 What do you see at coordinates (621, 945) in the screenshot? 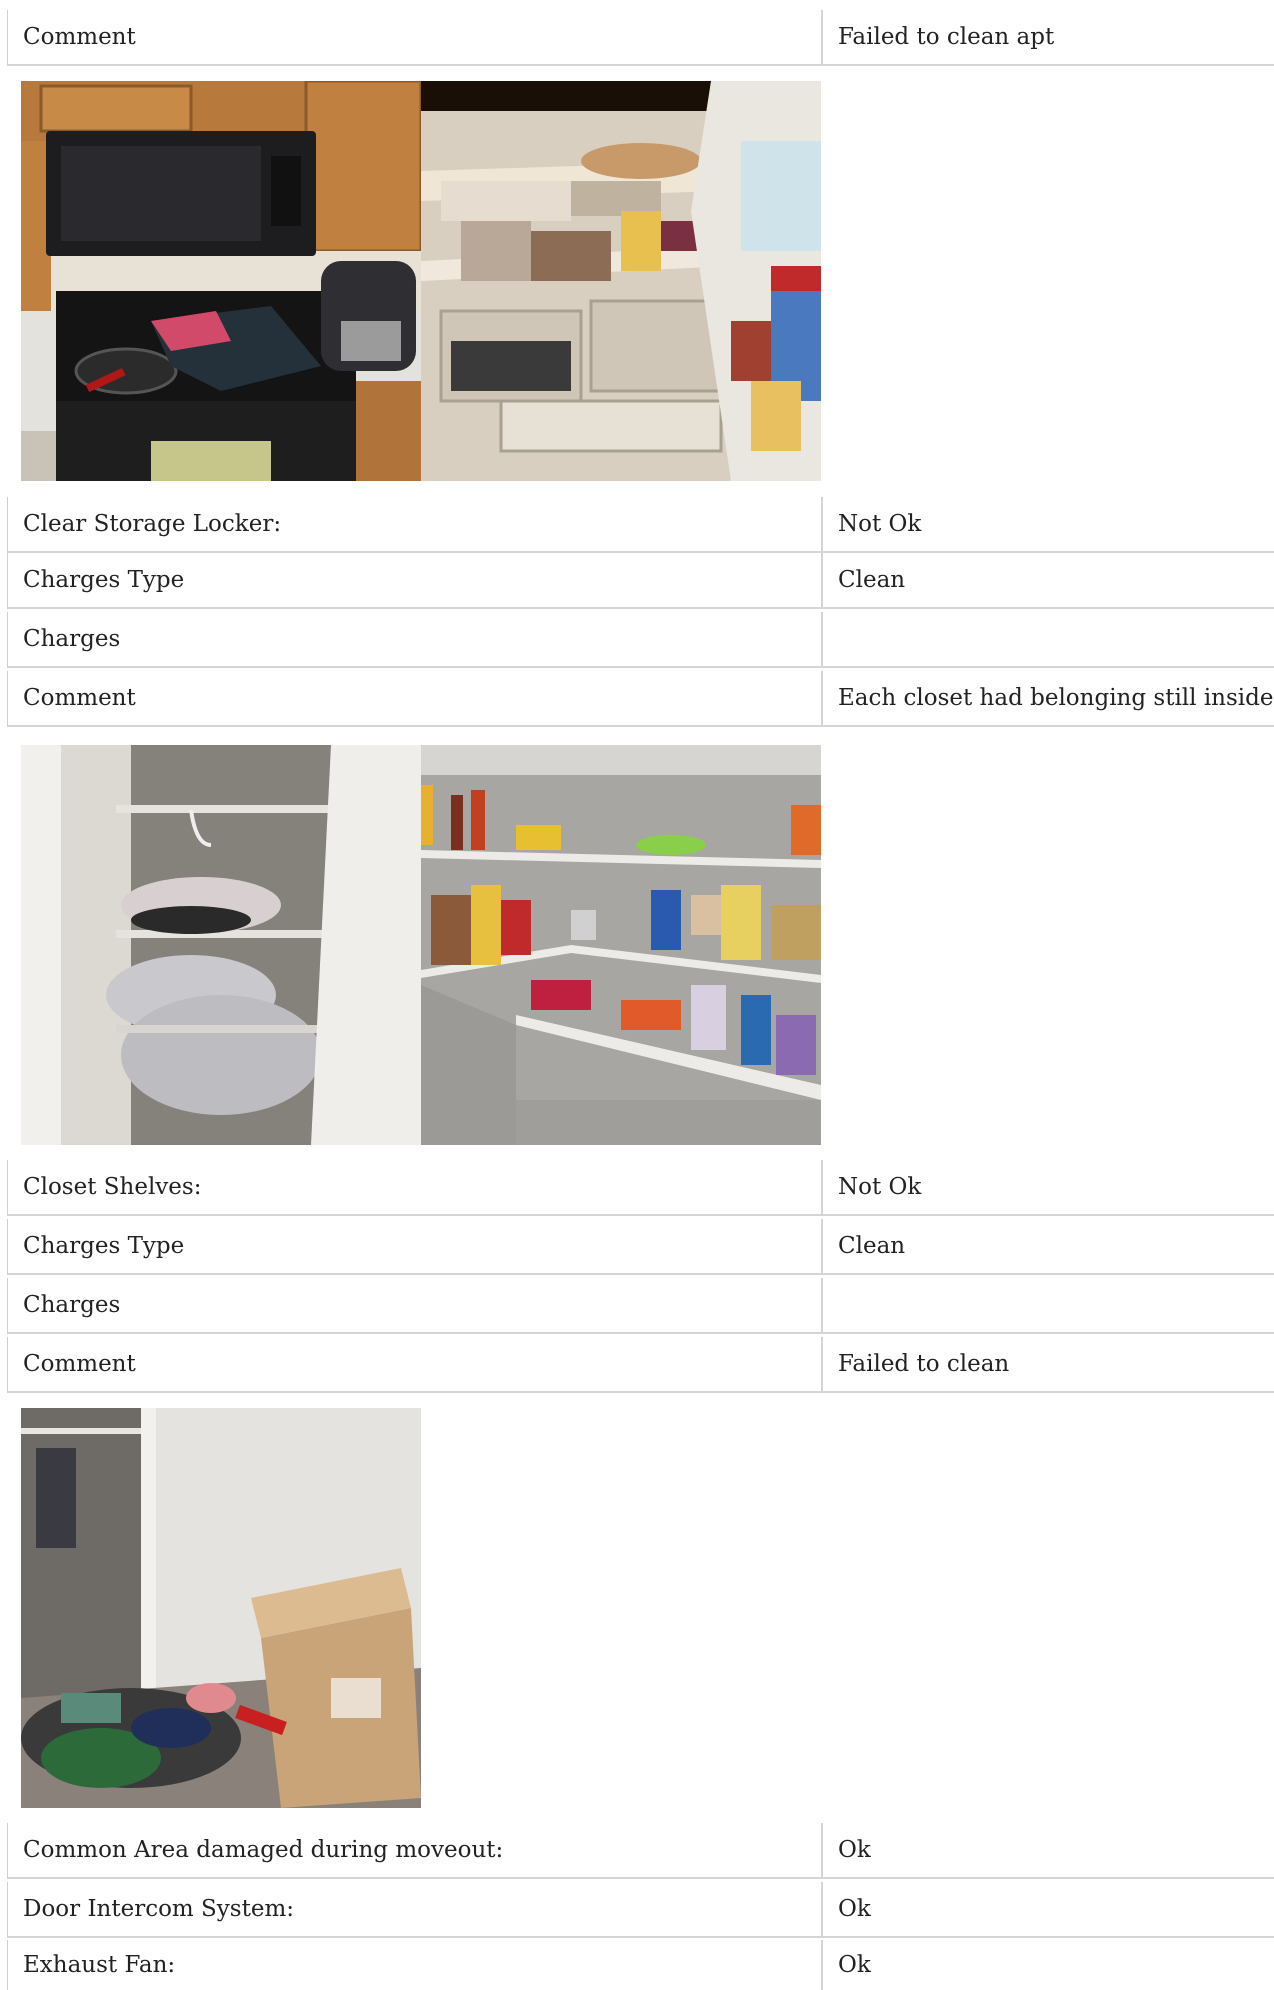
I see `pantry-photo` at bounding box center [621, 945].